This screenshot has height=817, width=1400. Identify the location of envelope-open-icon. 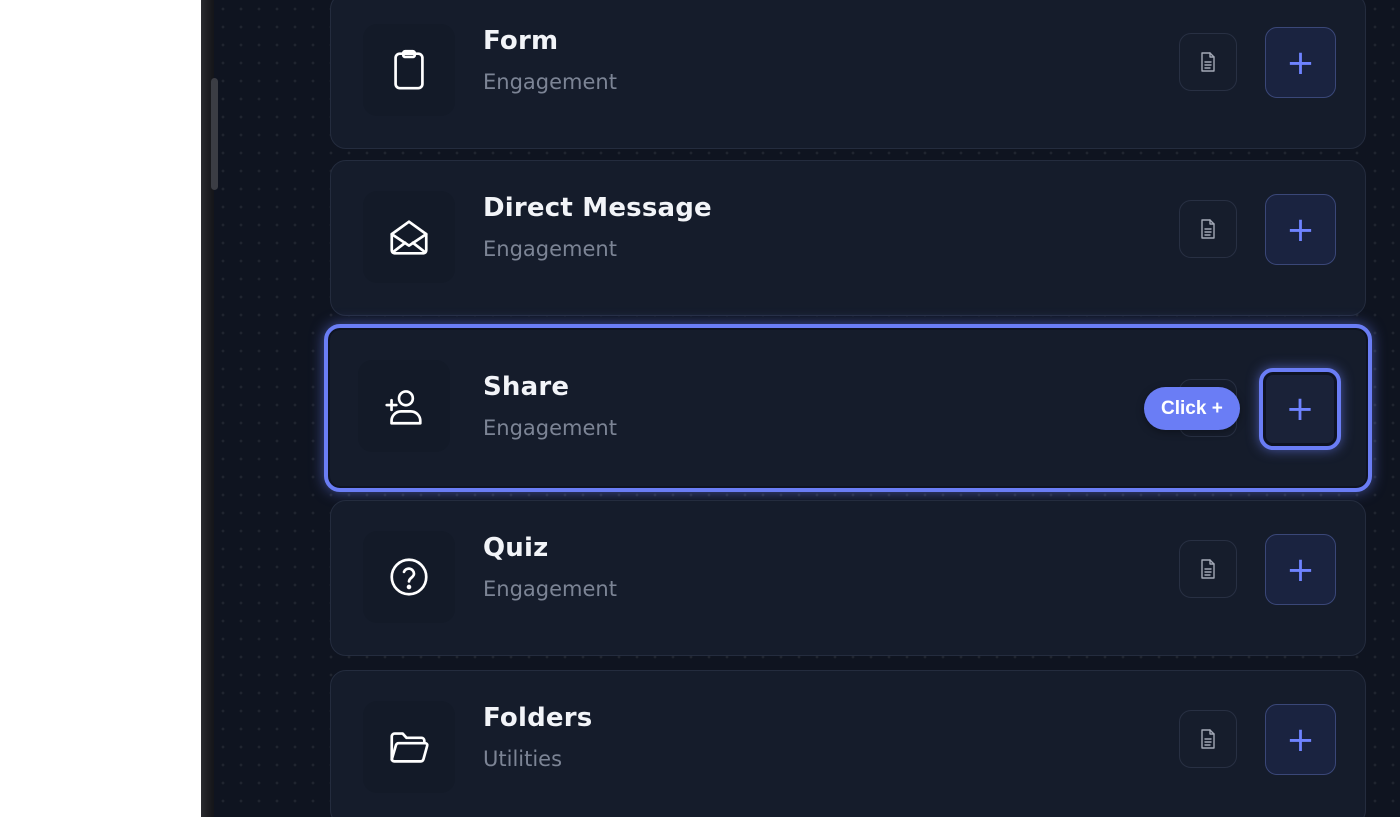
(409, 237).